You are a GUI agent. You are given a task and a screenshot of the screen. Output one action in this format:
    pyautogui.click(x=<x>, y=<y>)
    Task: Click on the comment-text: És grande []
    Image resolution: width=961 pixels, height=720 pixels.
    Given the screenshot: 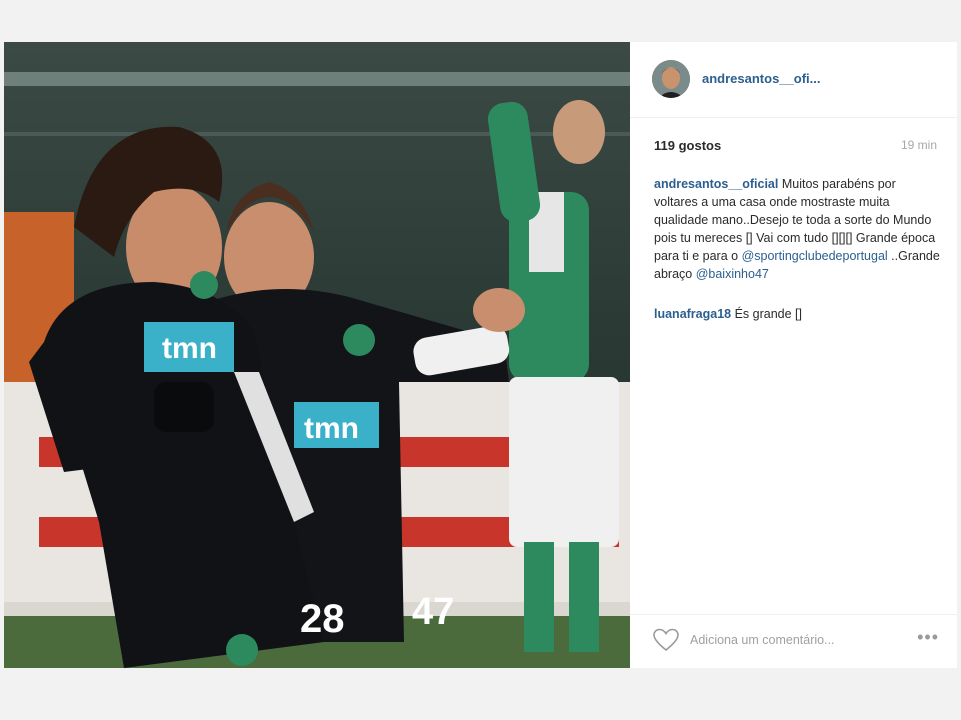 What is the action you would take?
    pyautogui.click(x=766, y=314)
    